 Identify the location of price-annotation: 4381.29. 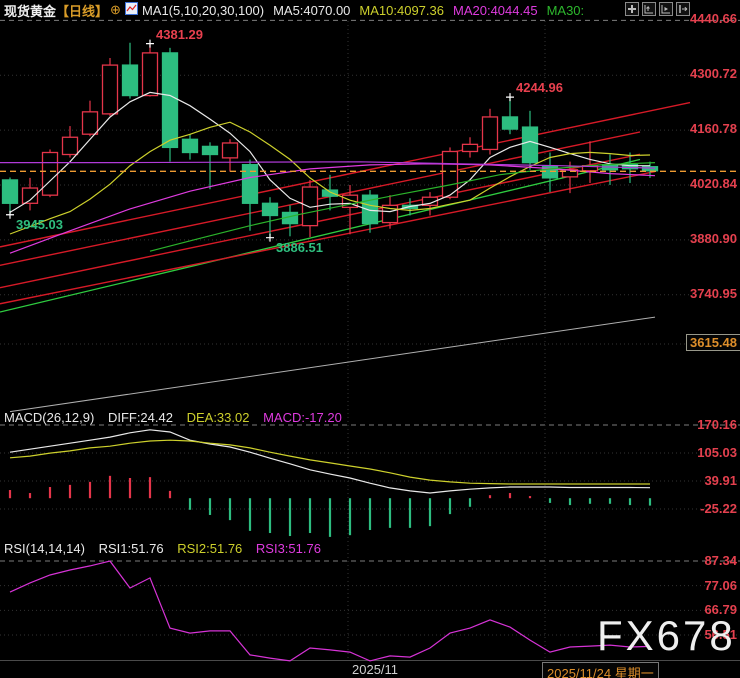
(179, 34).